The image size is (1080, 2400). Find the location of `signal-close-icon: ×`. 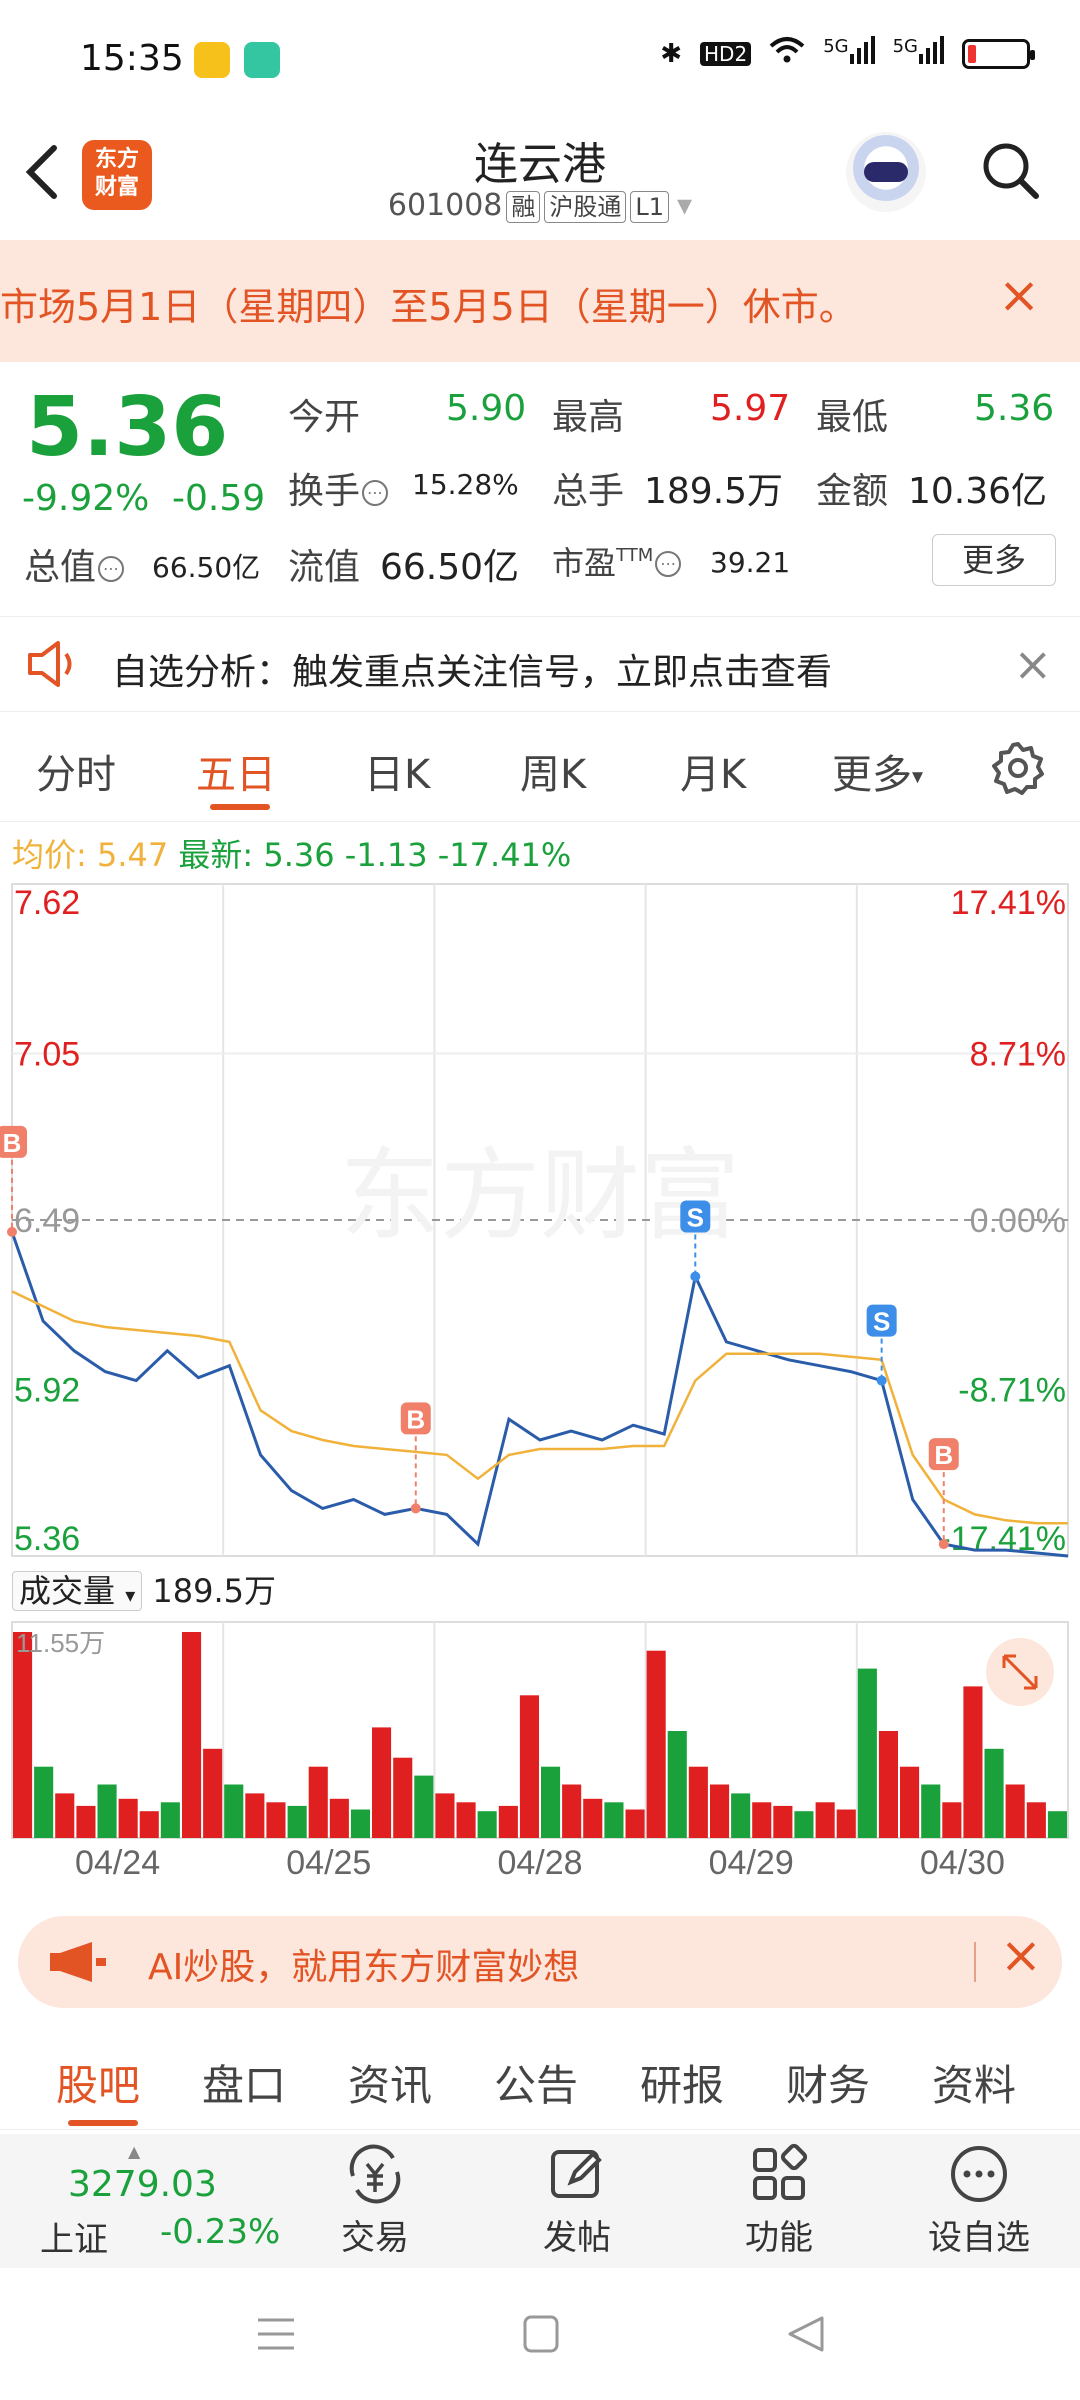

signal-close-icon: × is located at coordinates (1032, 664).